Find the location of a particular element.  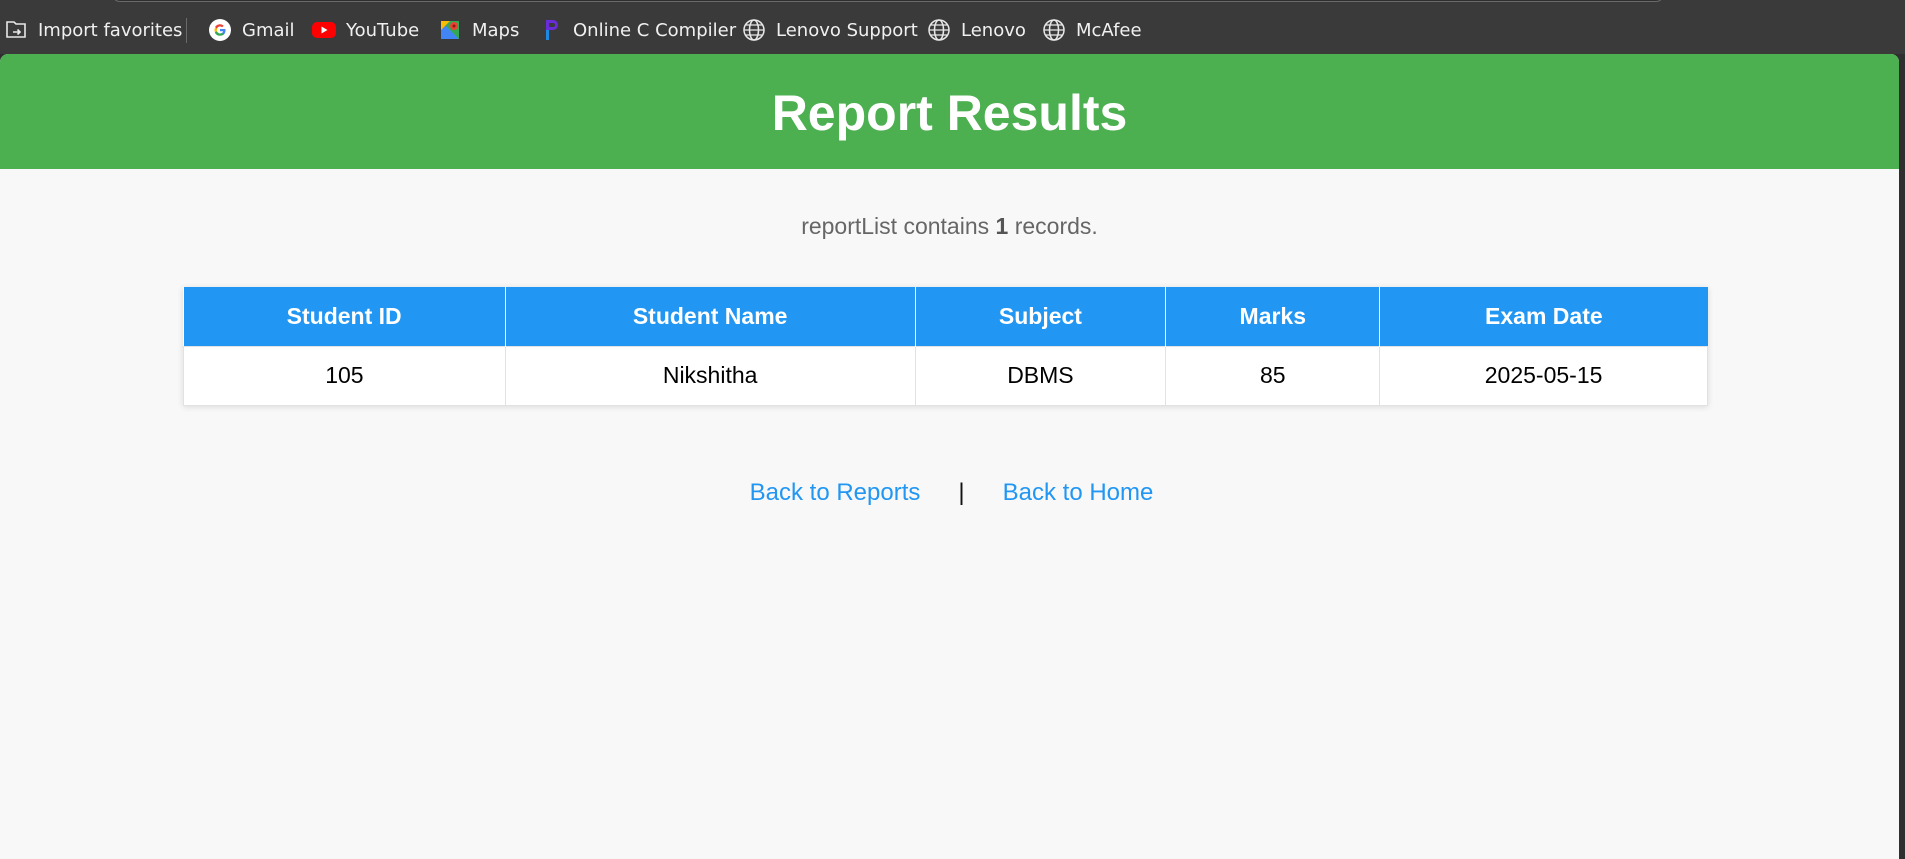

column-header-marks: Marks is located at coordinates (1273, 316).